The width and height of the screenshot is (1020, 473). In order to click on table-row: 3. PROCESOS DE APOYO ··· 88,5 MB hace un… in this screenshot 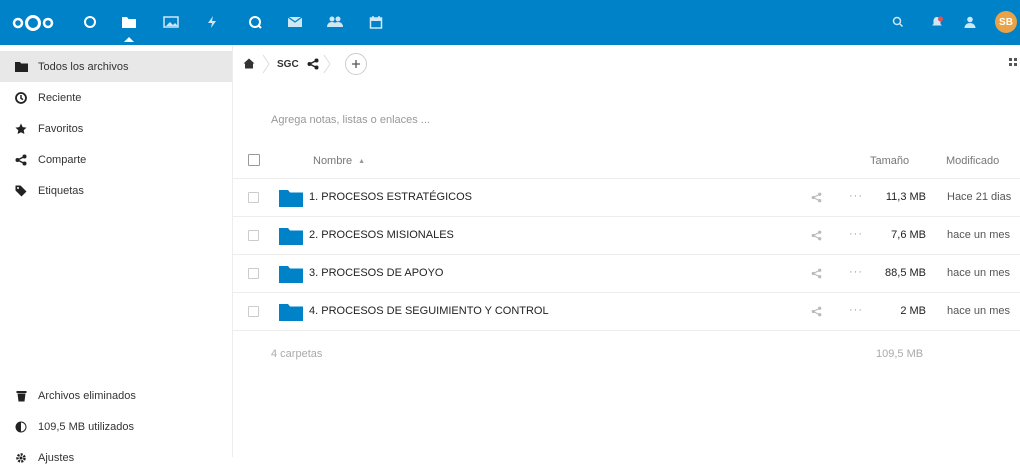, I will do `click(626, 274)`.